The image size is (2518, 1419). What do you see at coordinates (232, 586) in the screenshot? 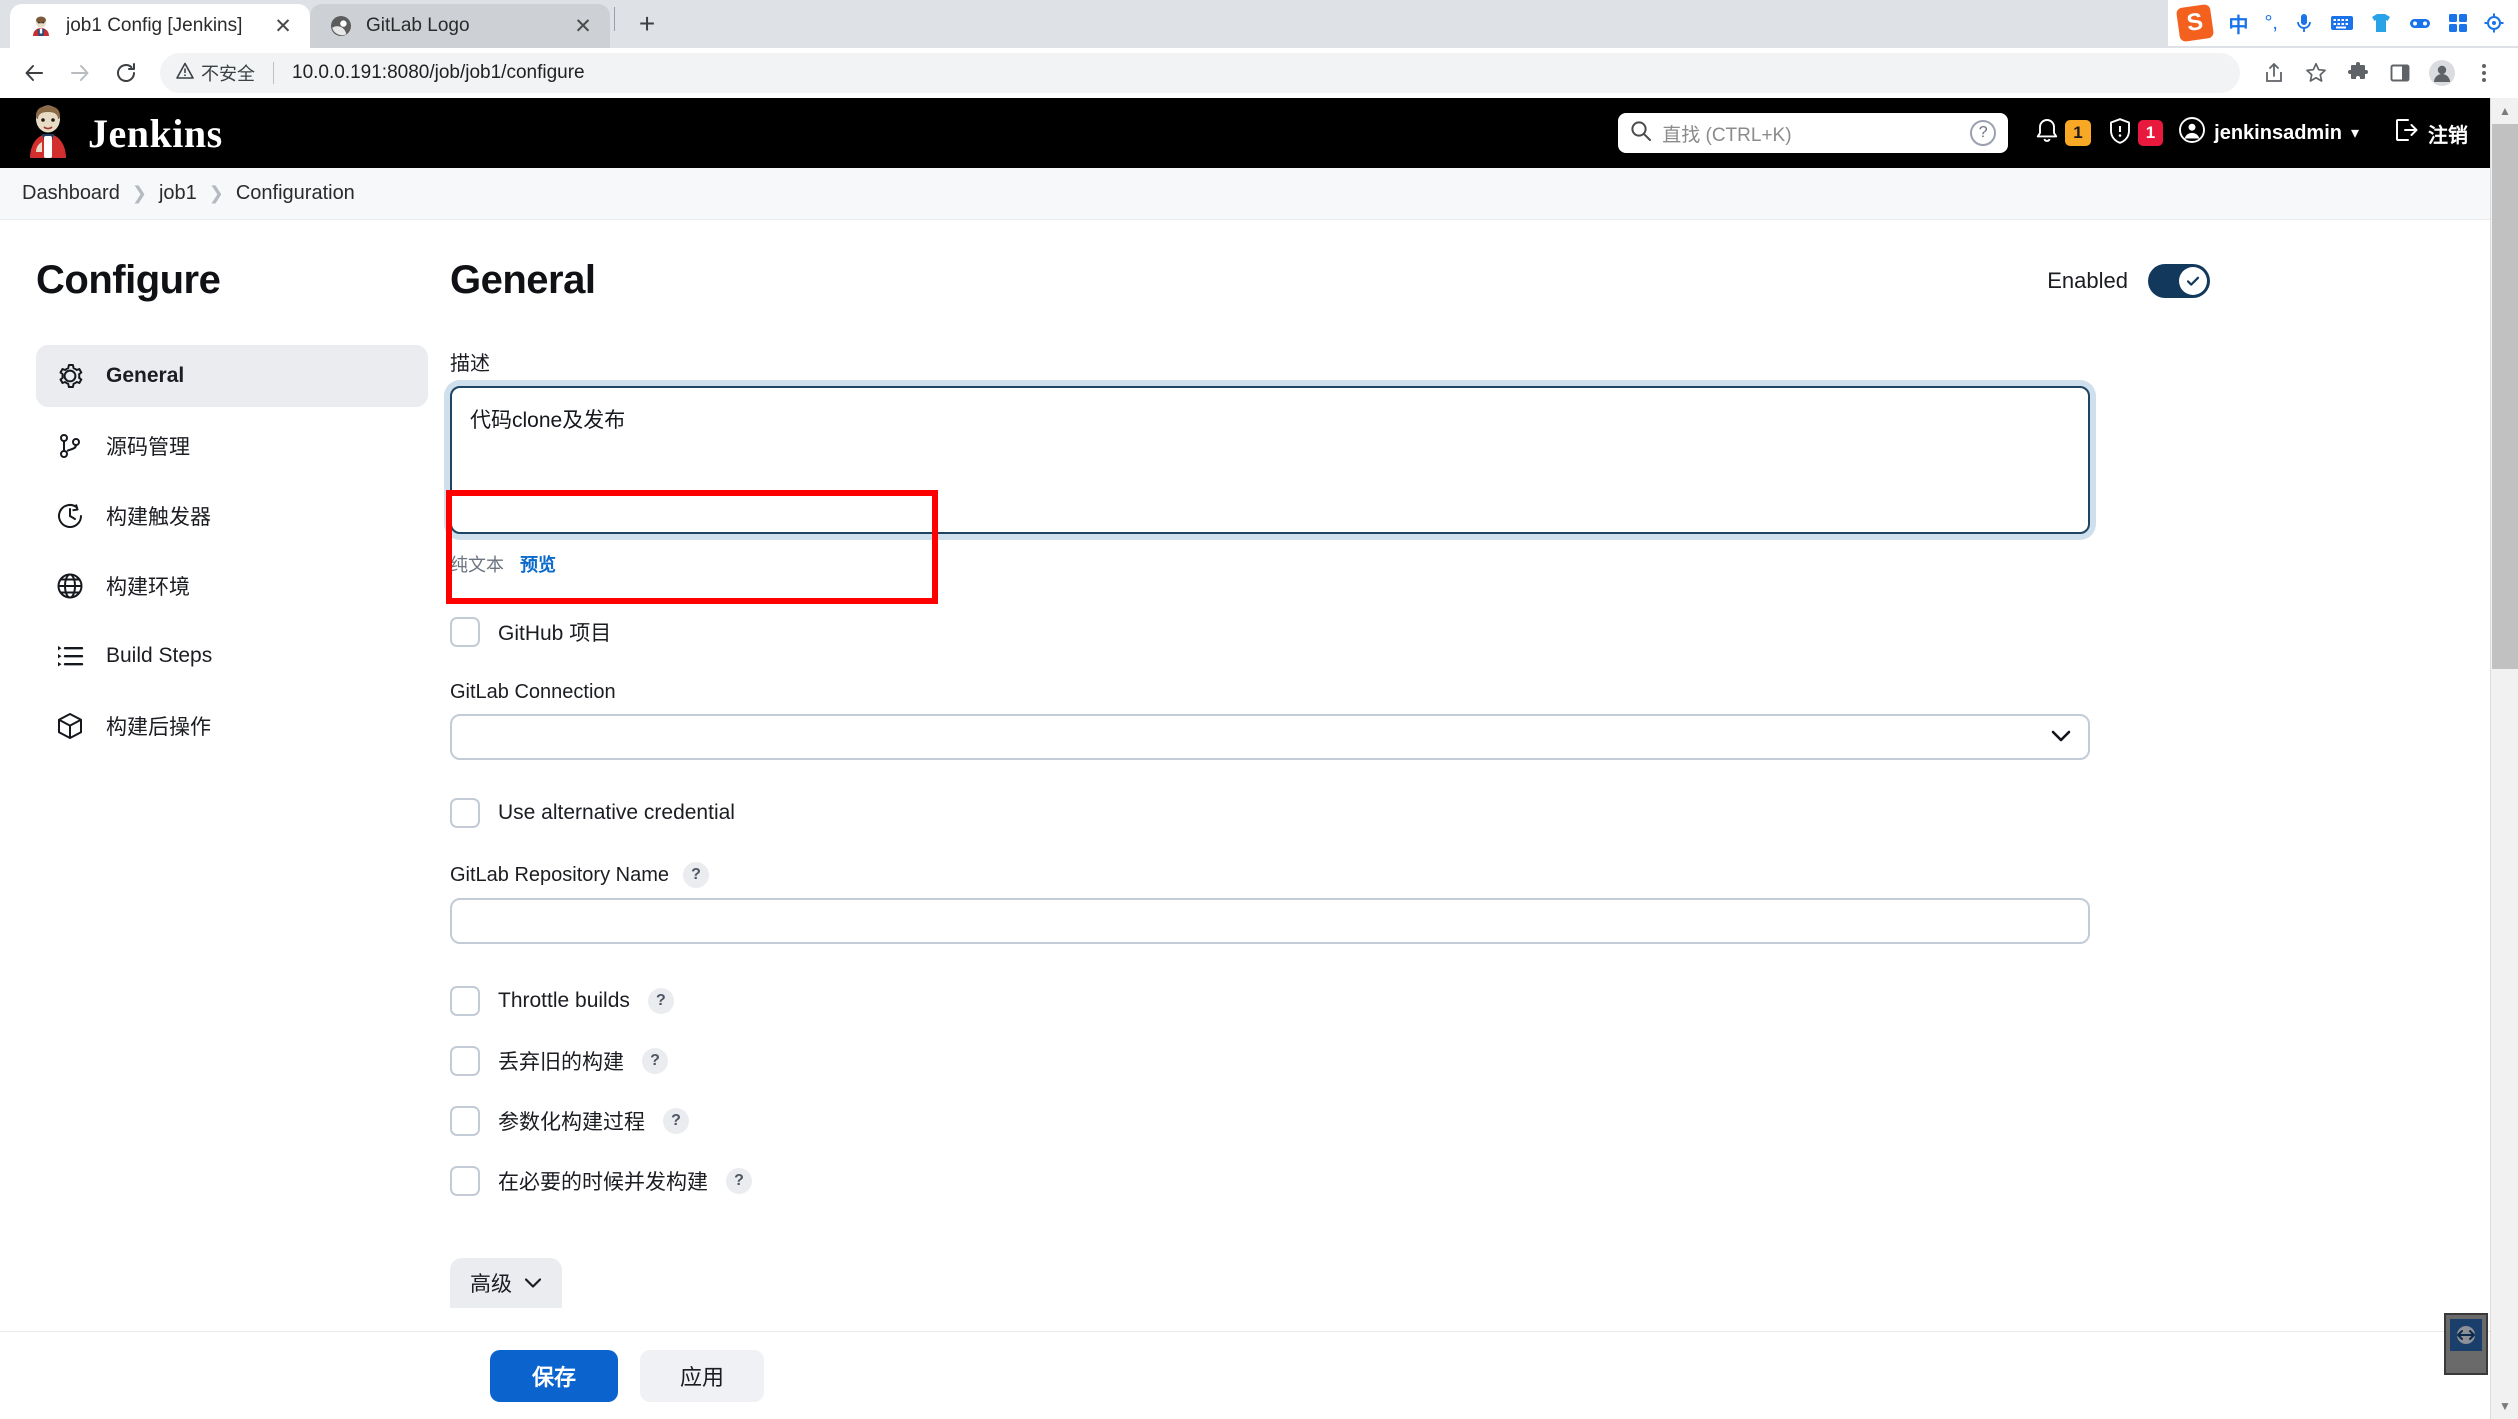
I see `sidebar-item-build-environment: 构建环境` at bounding box center [232, 586].